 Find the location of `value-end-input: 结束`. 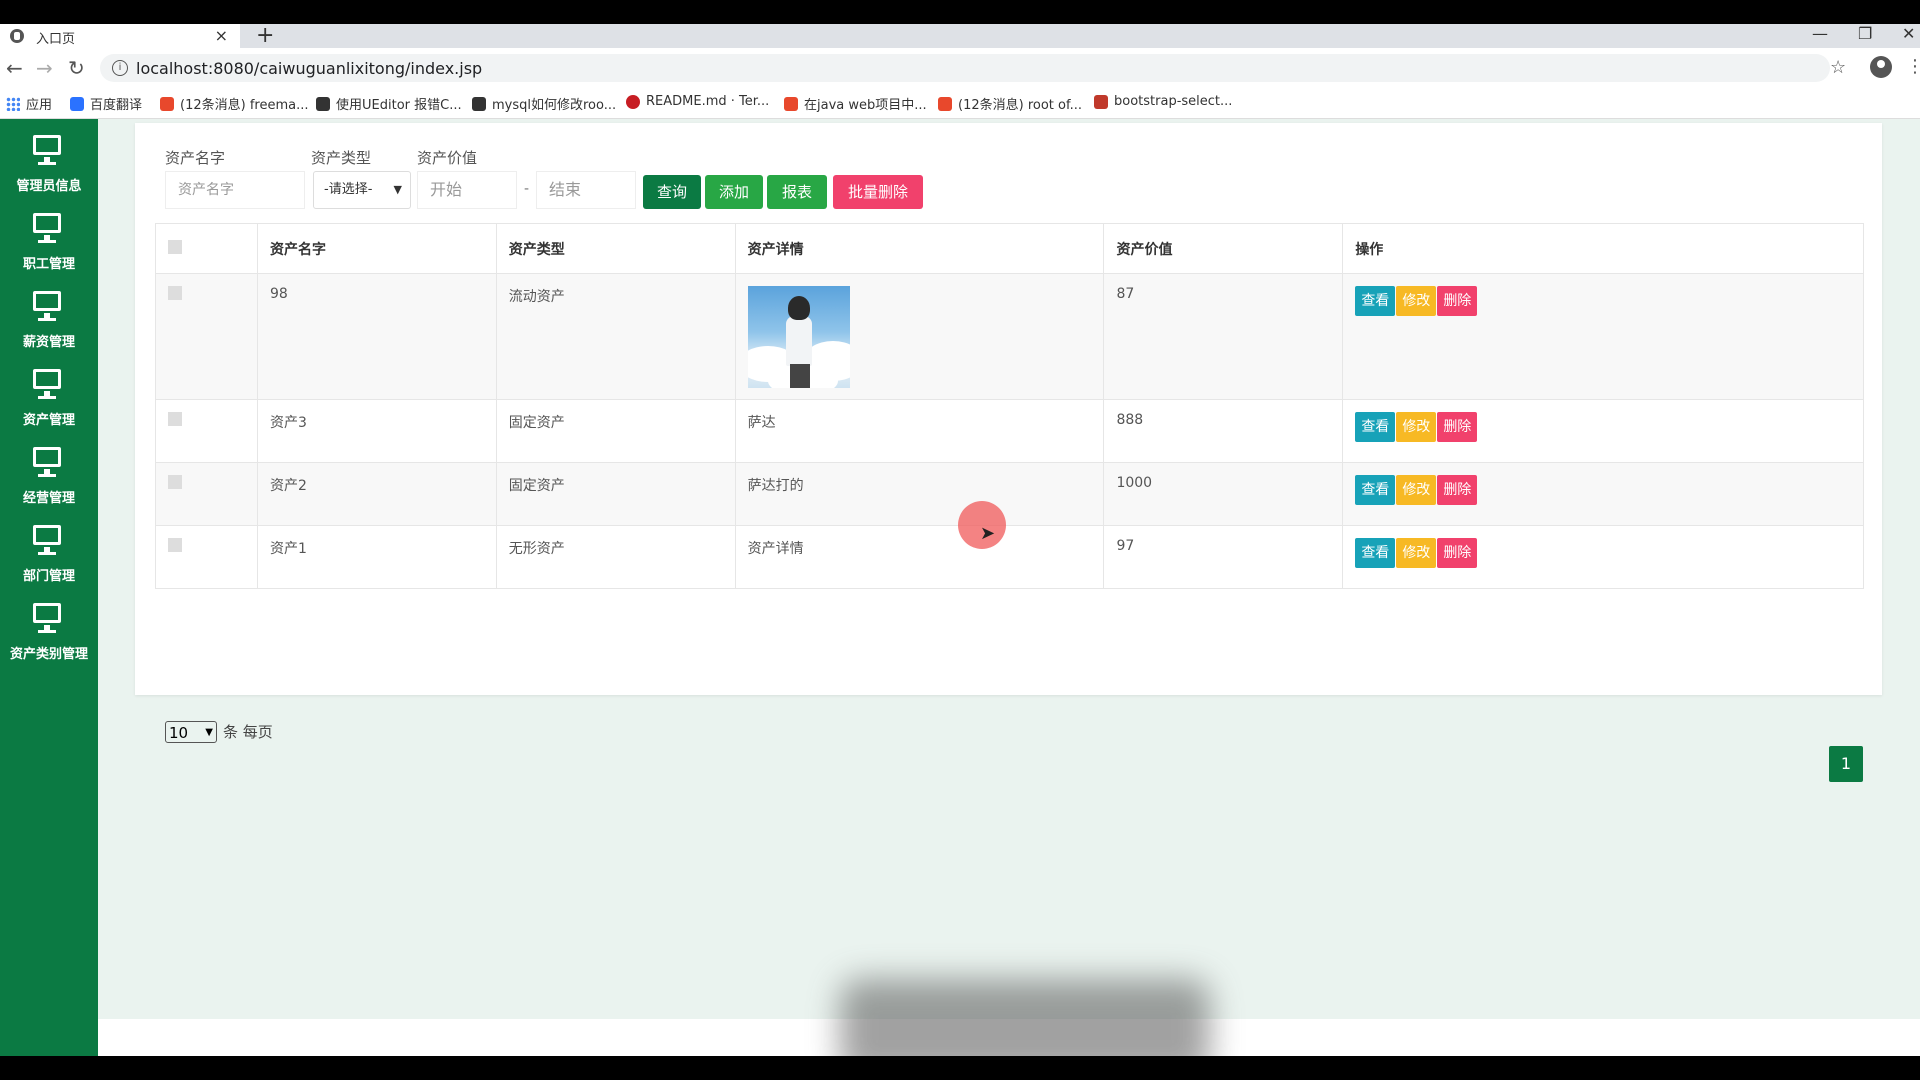

value-end-input: 结束 is located at coordinates (586, 190).